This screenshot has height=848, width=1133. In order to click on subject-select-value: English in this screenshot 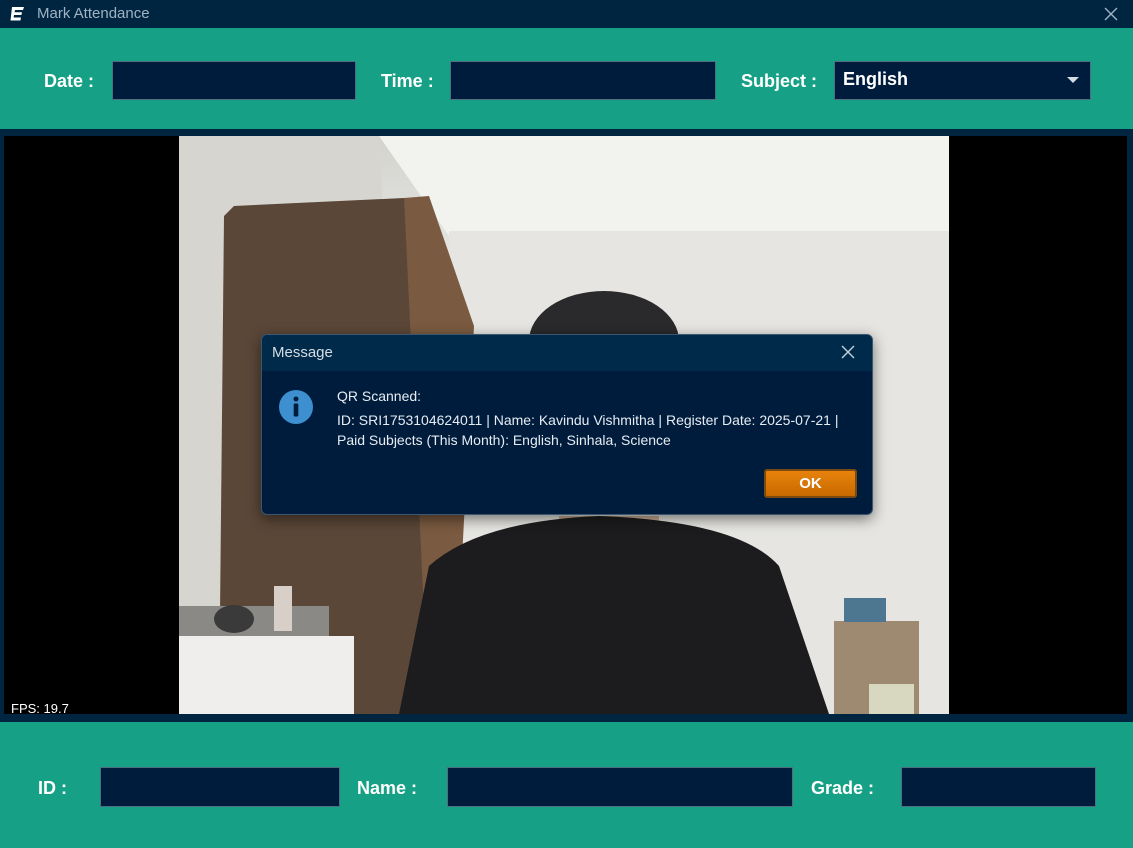, I will do `click(876, 79)`.